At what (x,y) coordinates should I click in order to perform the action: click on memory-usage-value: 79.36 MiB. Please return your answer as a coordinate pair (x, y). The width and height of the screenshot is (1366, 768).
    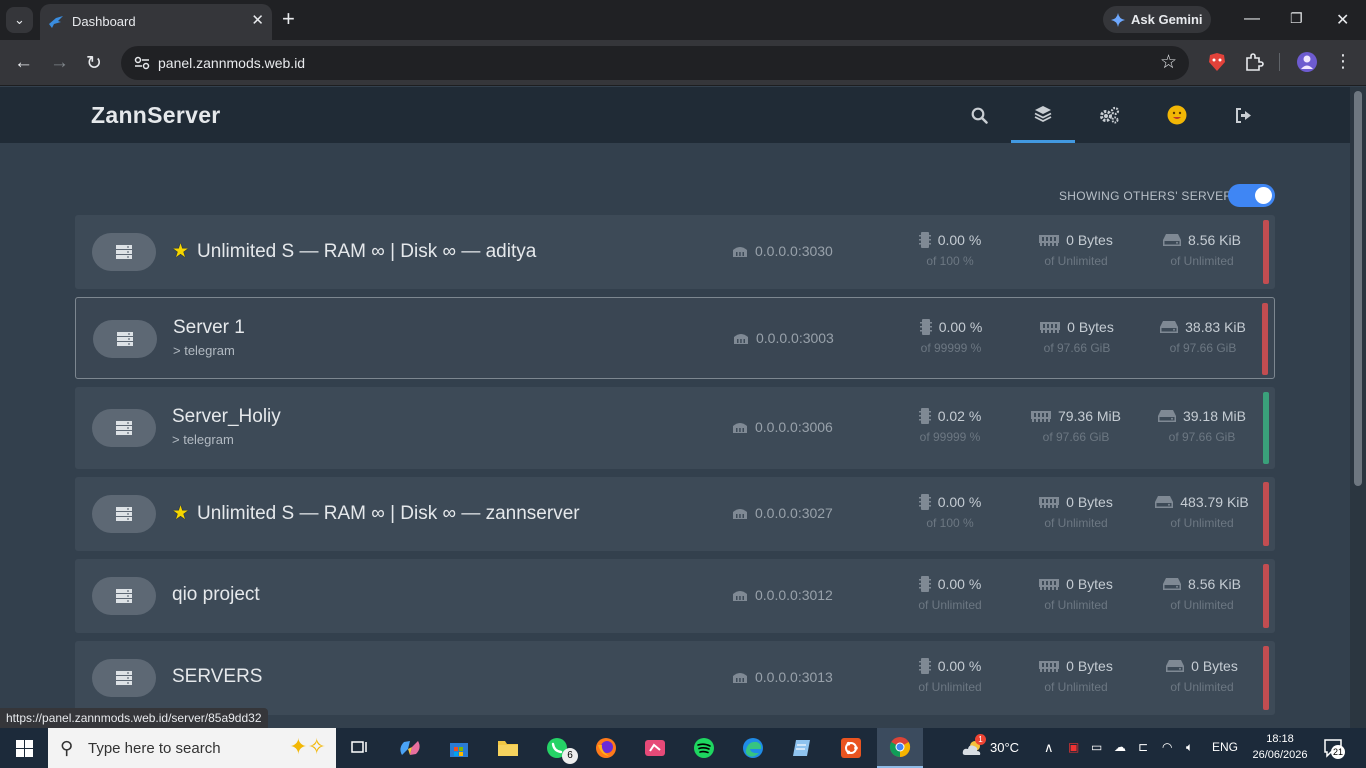
    Looking at the image, I should click on (1089, 416).